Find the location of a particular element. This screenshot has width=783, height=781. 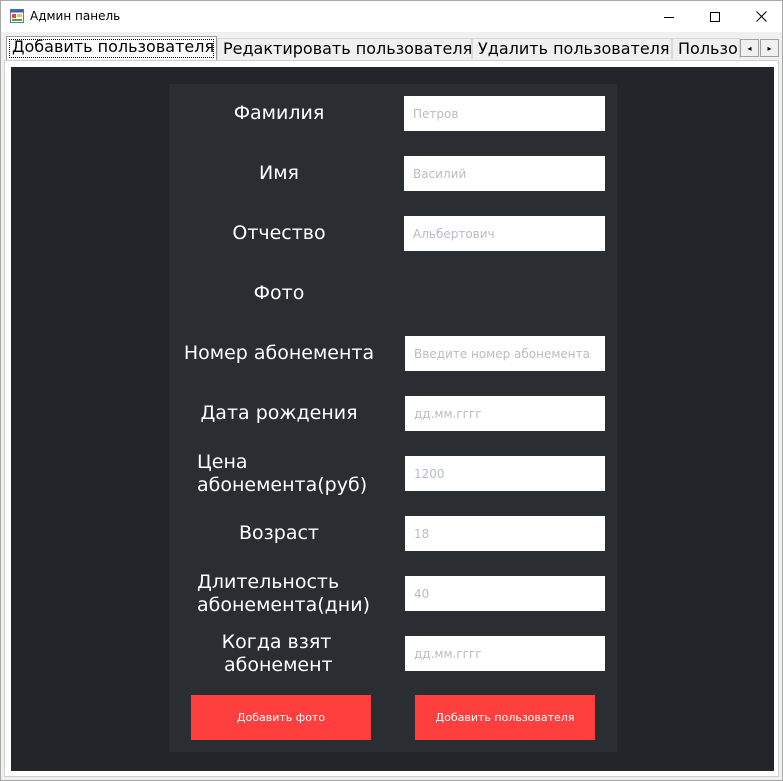

tab-label: Удалить пользователя is located at coordinates (574, 48).